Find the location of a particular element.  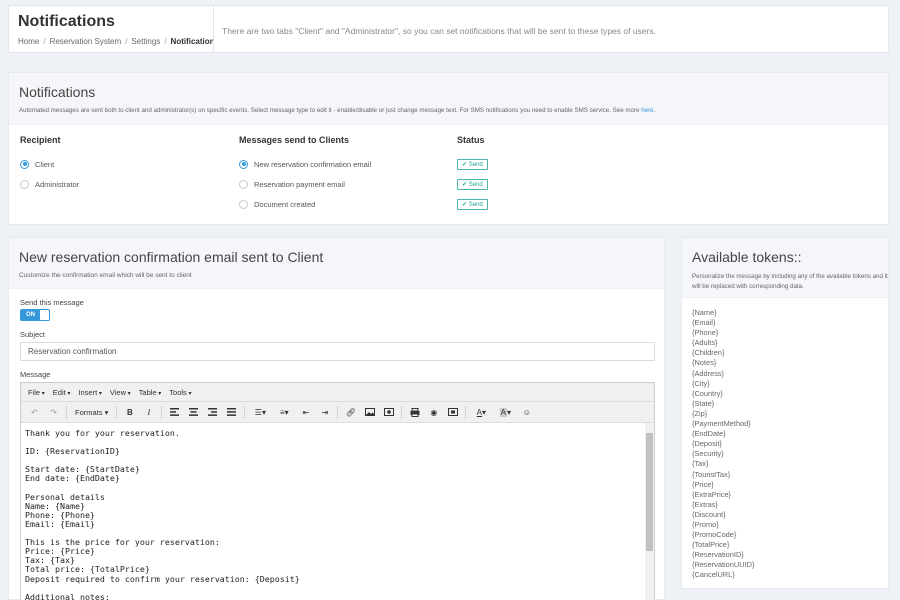

token-item: {Phone} is located at coordinates (790, 333).